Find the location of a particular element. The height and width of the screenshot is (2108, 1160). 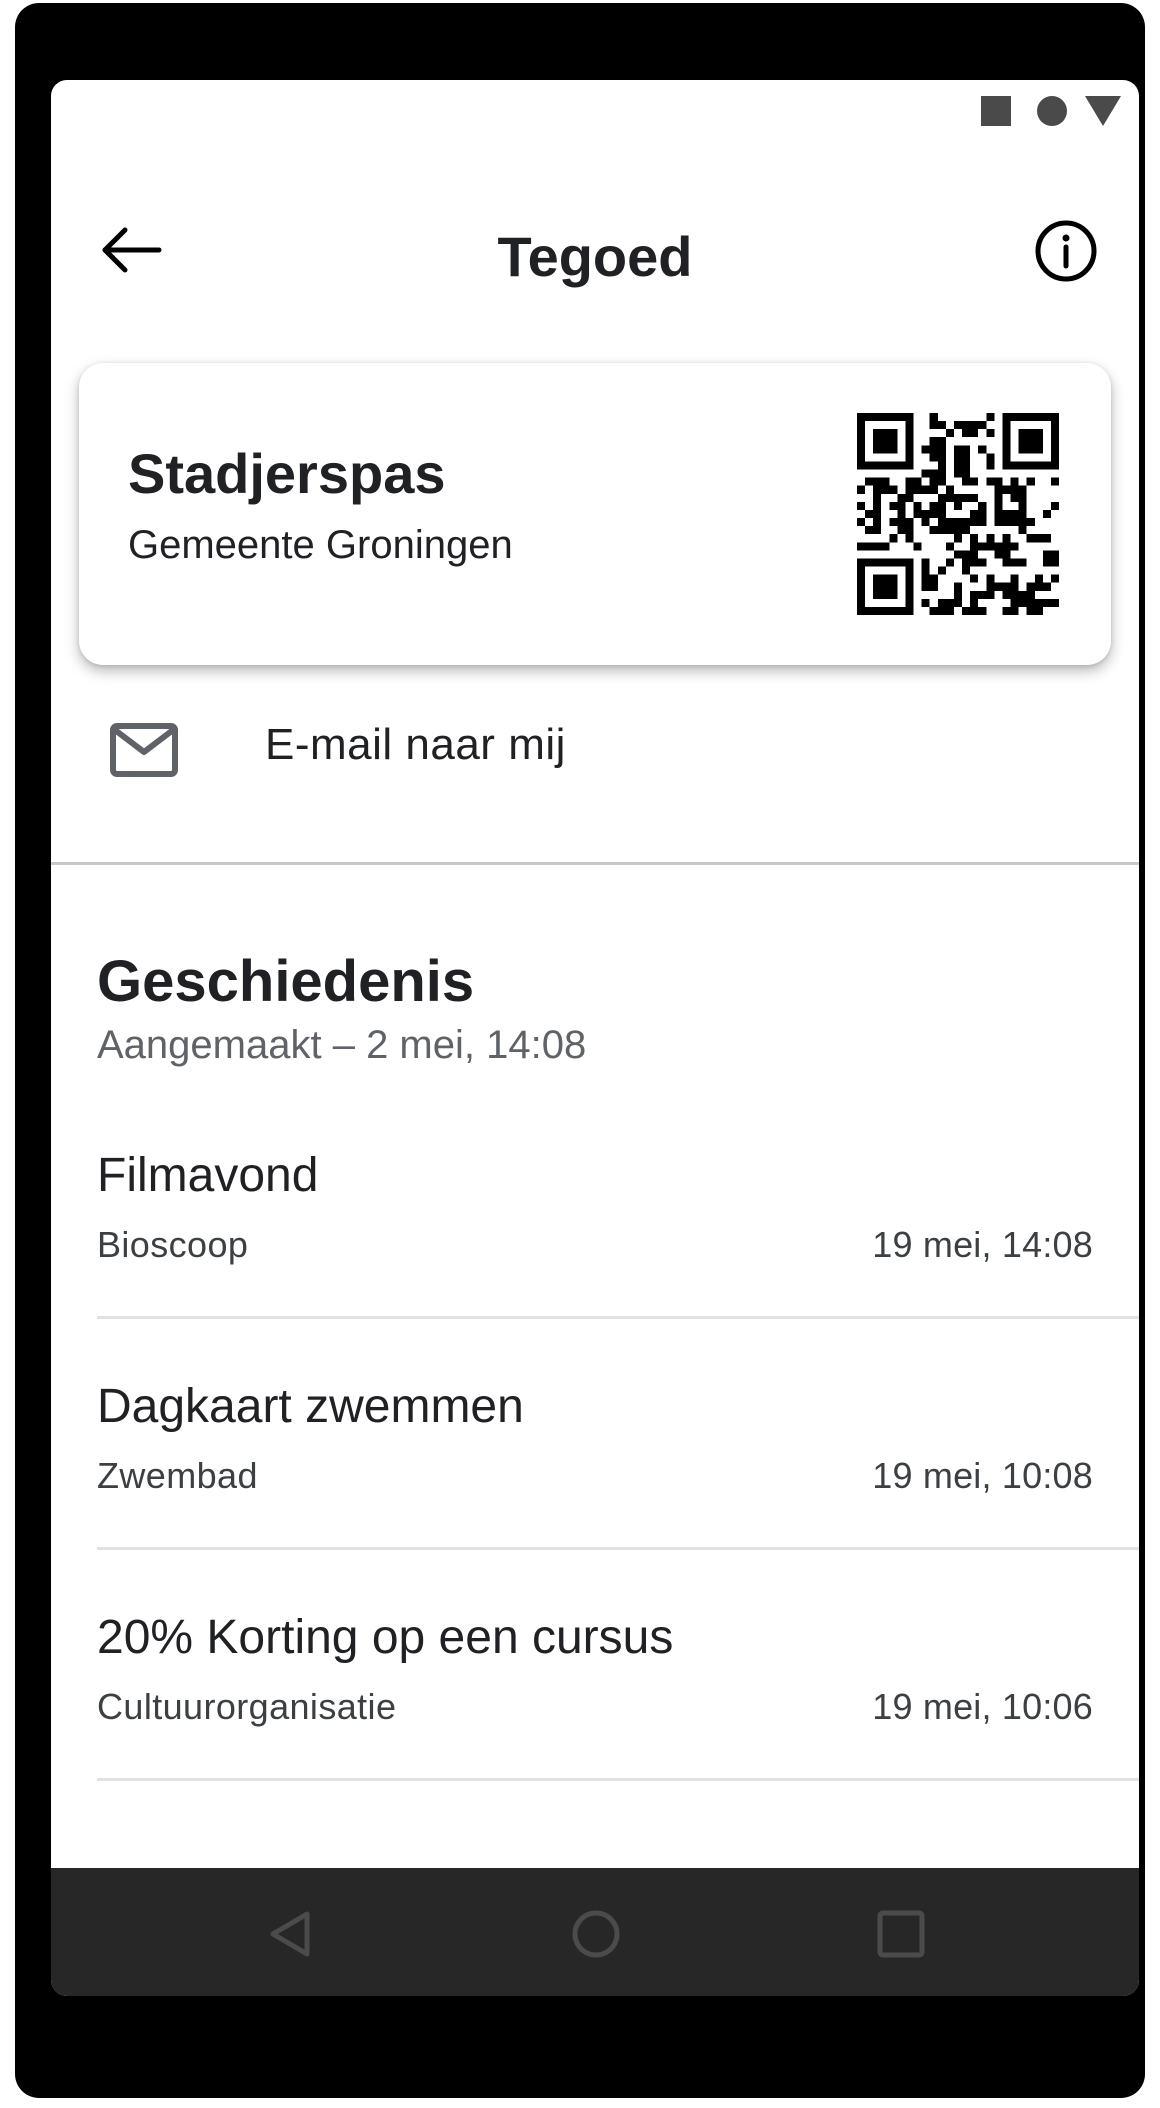

nav-recents-icon is located at coordinates (901, 1934).